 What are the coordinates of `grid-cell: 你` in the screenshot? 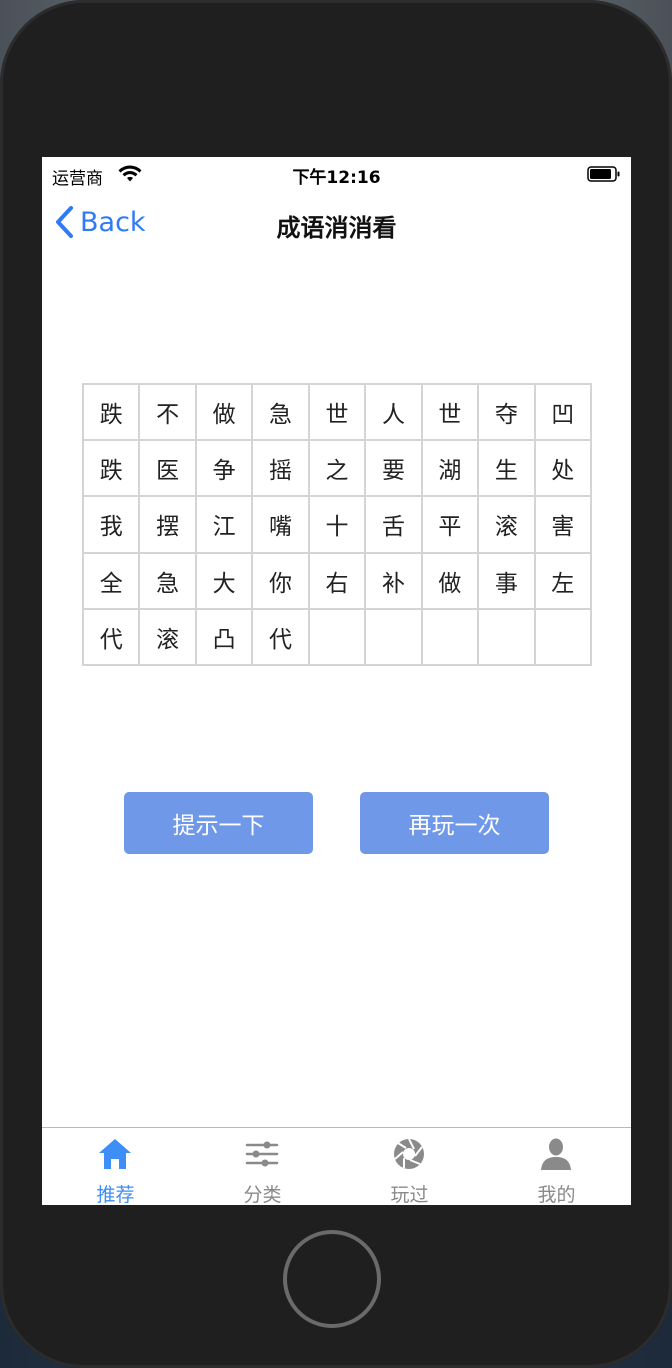 It's located at (281, 581).